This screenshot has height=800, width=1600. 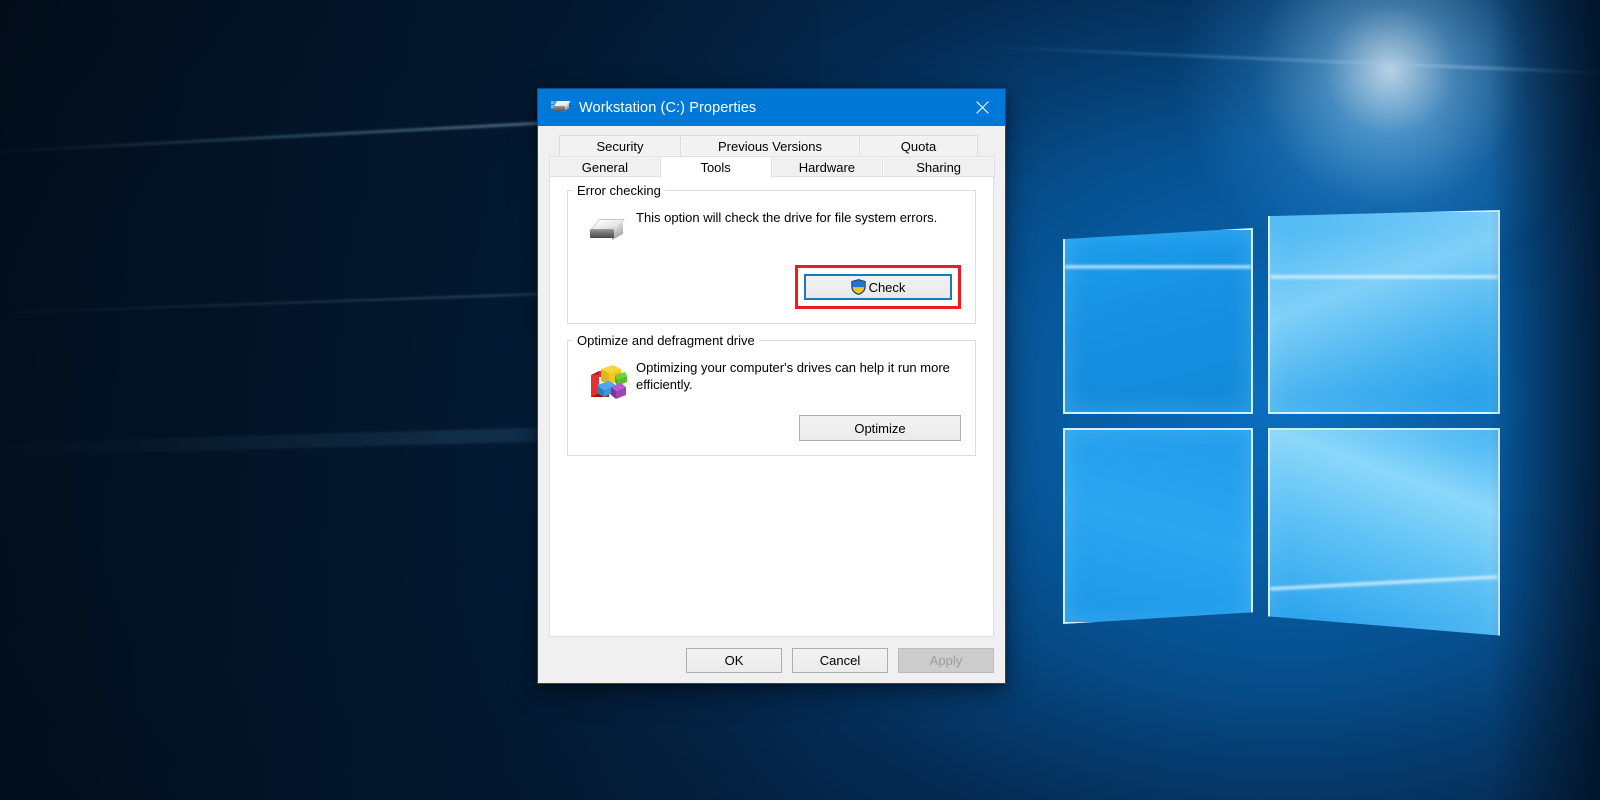 What do you see at coordinates (1384, 532) in the screenshot?
I see `windows-logo-pane-bottom-right` at bounding box center [1384, 532].